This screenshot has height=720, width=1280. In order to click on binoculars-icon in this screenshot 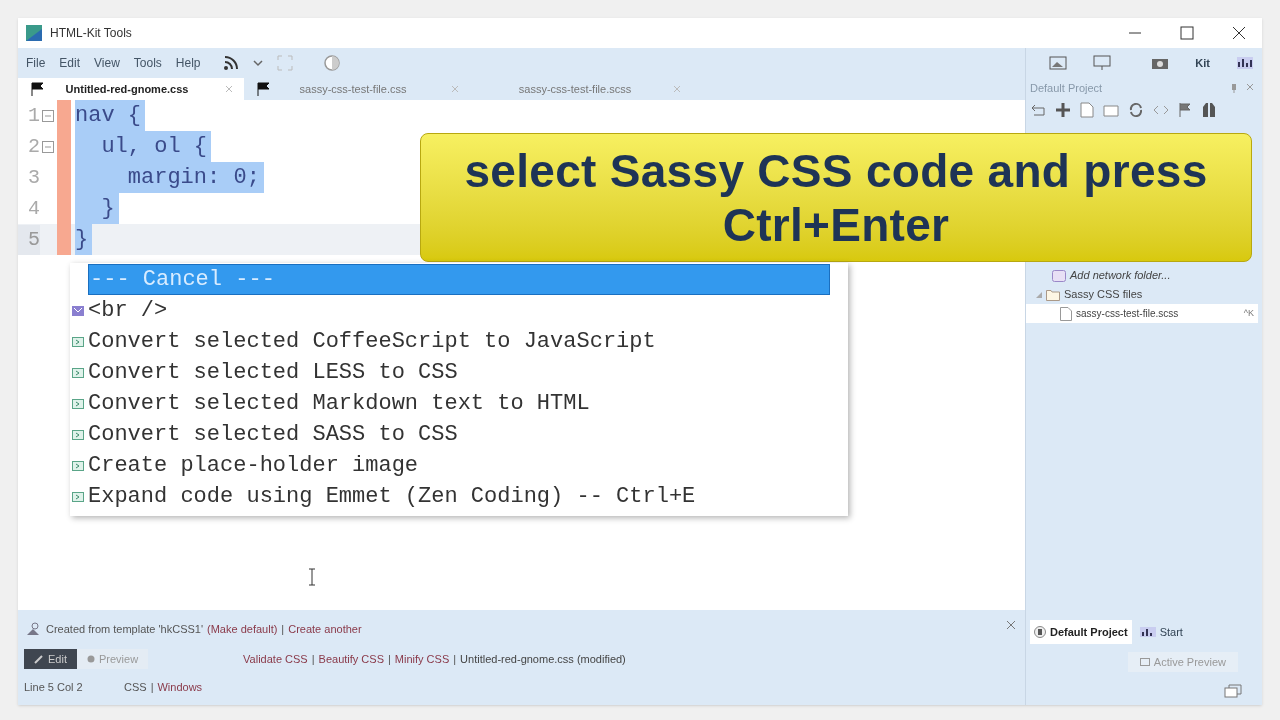, I will do `click(1209, 110)`.